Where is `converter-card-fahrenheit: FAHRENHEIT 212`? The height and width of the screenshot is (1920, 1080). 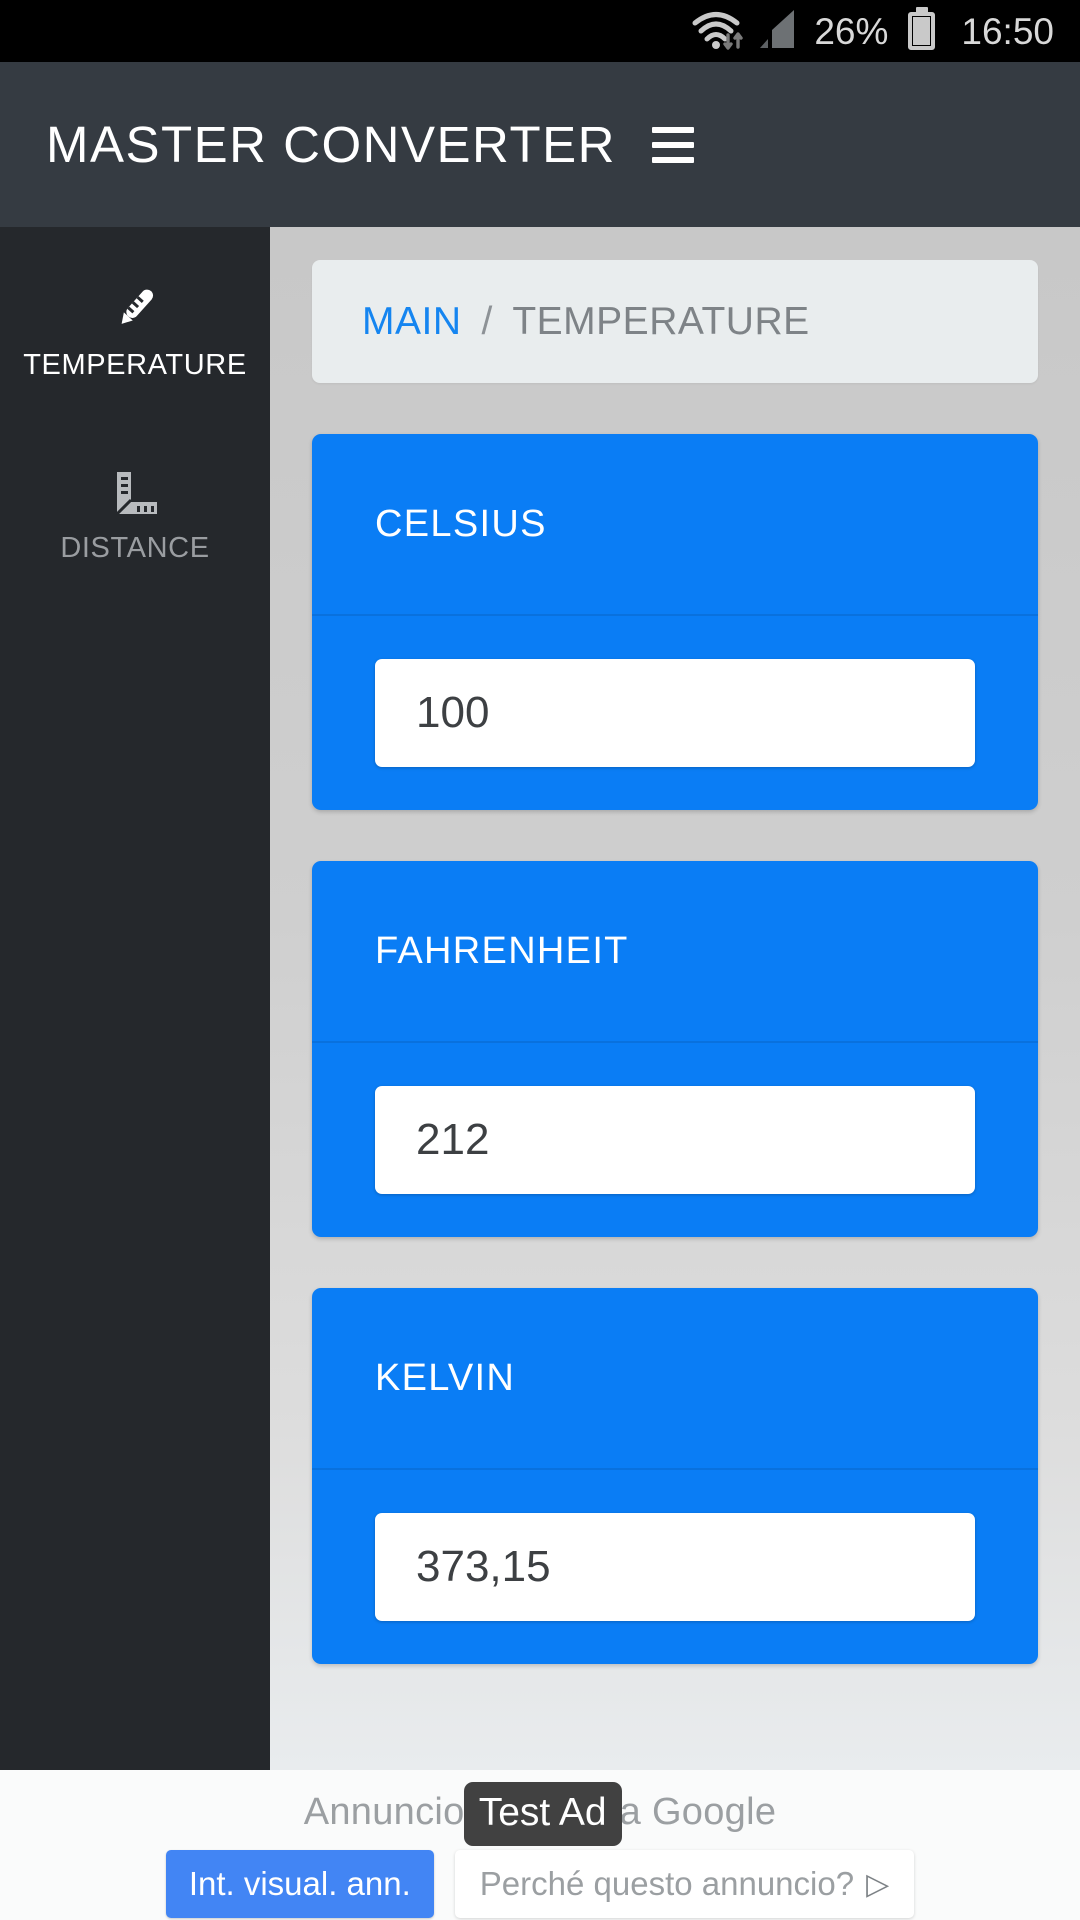
converter-card-fahrenheit: FAHRENHEIT 212 is located at coordinates (675, 1049).